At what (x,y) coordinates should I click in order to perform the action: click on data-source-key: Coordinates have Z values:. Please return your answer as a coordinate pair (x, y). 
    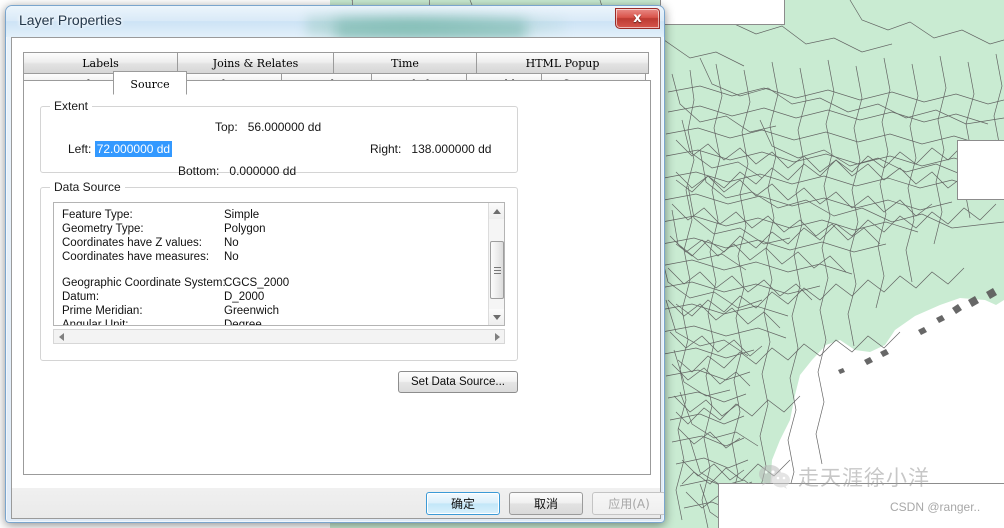
    Looking at the image, I should click on (132, 243).